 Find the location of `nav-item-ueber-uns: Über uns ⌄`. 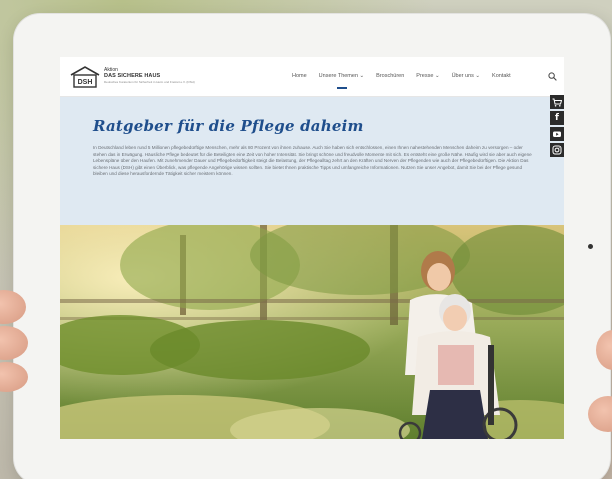

nav-item-ueber-uns: Über uns ⌄ is located at coordinates (466, 76).